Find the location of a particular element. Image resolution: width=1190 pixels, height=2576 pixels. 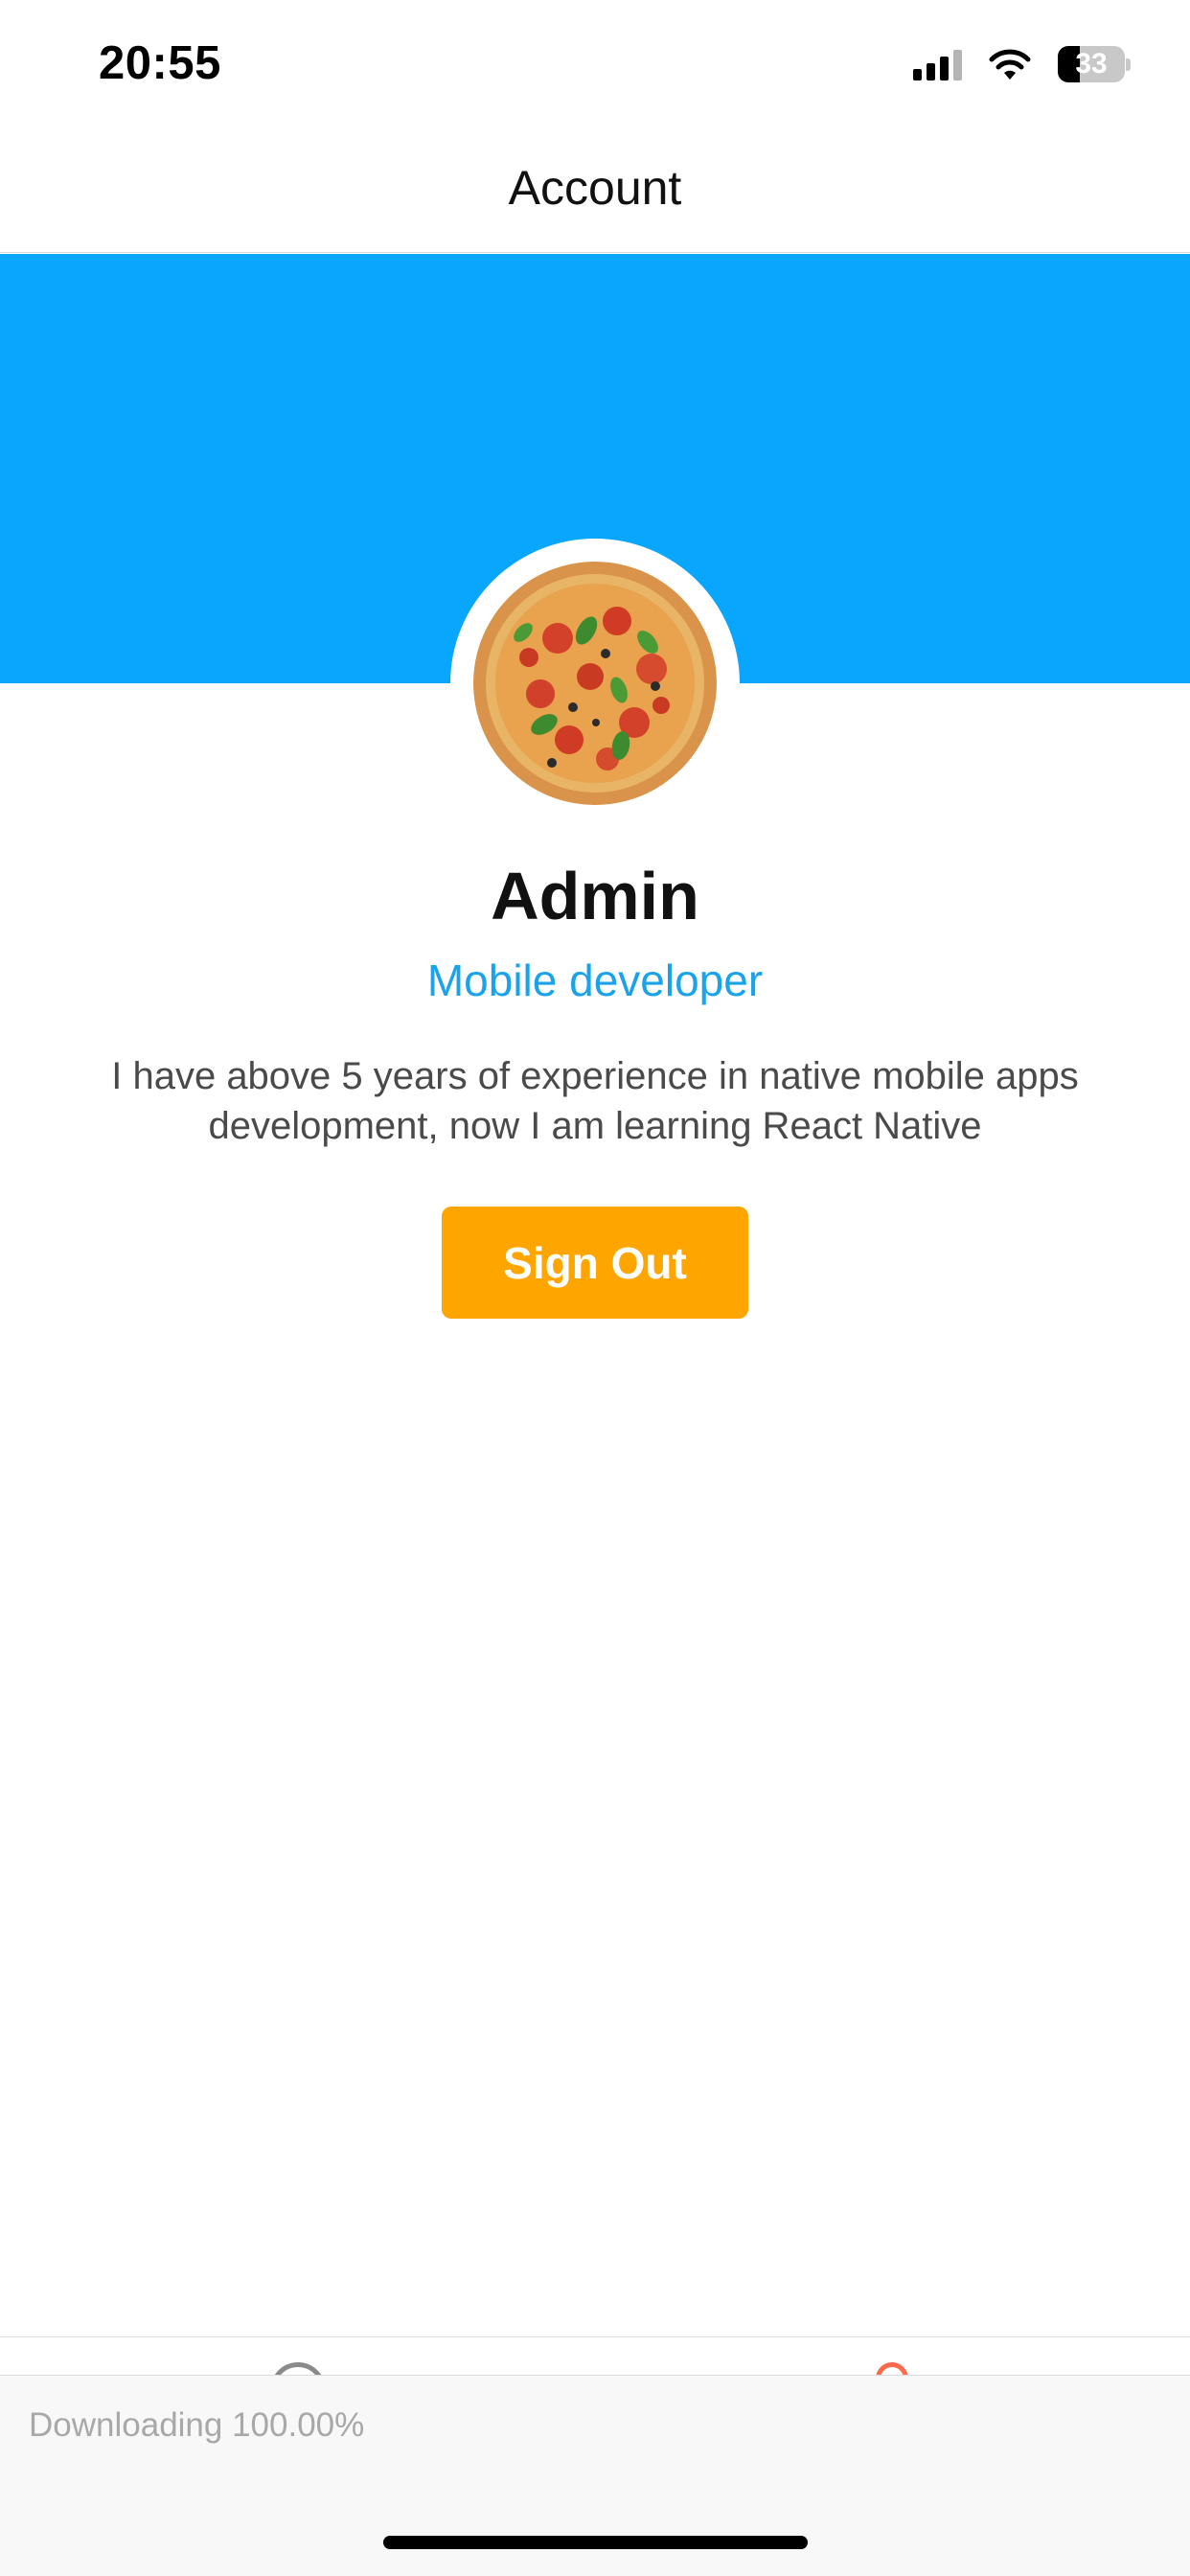

status-icons: 33 is located at coordinates (1022, 64).